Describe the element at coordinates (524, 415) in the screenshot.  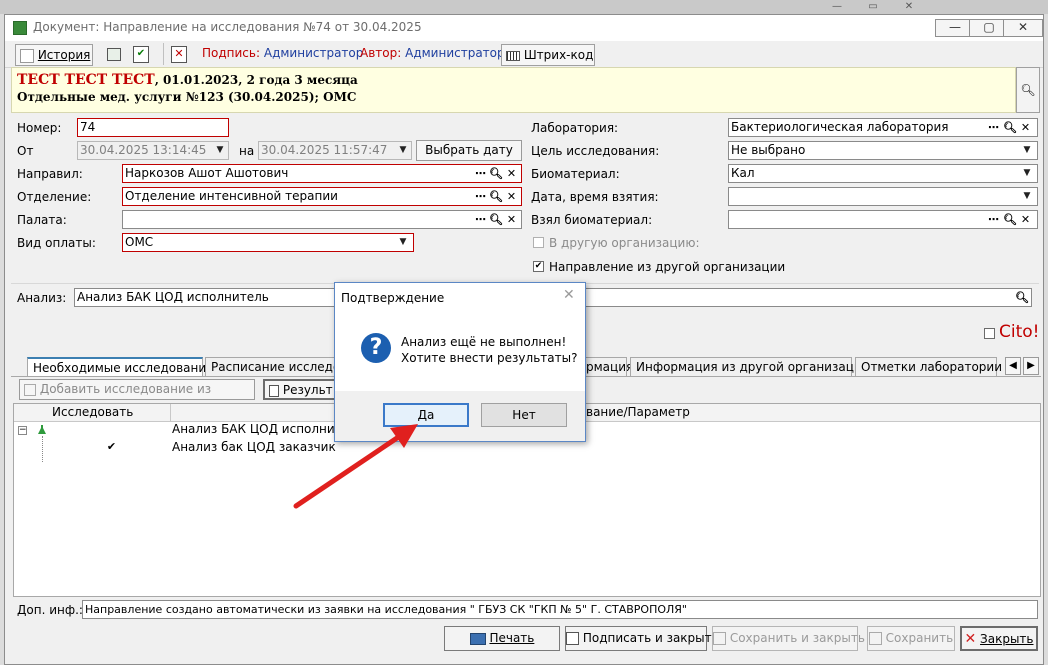
I see `dialog-no-button: Нет` at that location.